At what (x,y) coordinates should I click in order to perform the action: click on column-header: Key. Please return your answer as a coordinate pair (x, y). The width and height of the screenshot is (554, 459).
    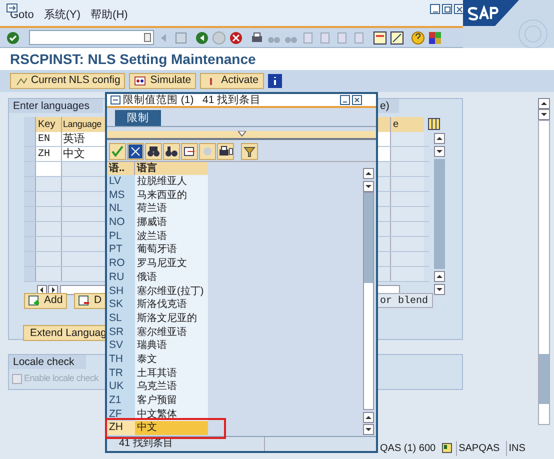
    Looking at the image, I should click on (49, 124).